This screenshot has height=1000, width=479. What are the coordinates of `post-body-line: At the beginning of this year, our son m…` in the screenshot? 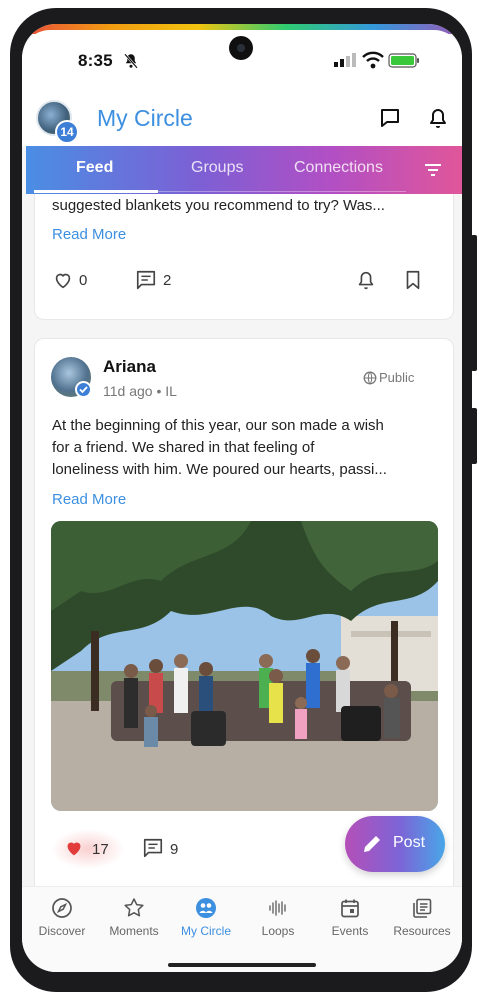 It's located at (218, 425).